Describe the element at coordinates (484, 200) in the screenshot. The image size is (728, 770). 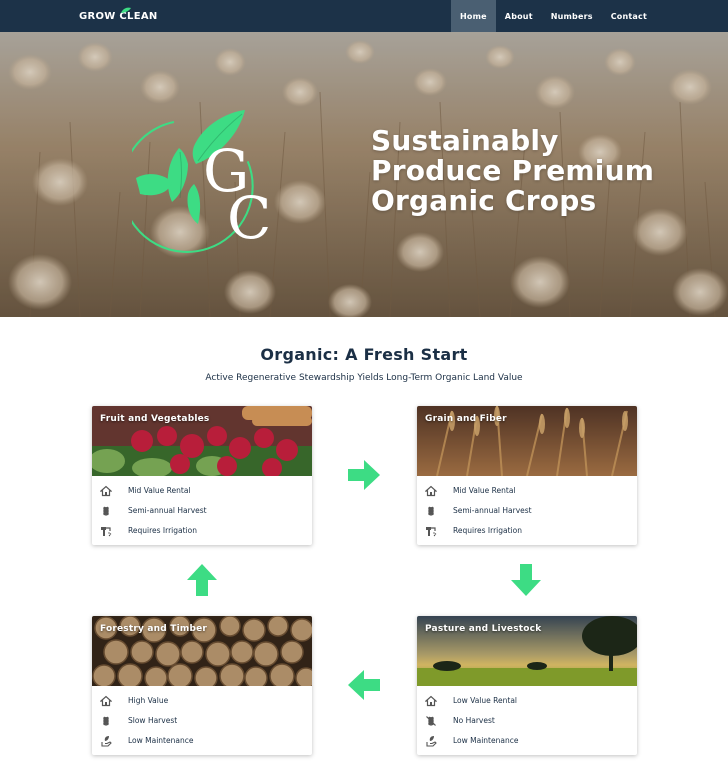
I see `hero-headline-line: Organic Crops` at that location.